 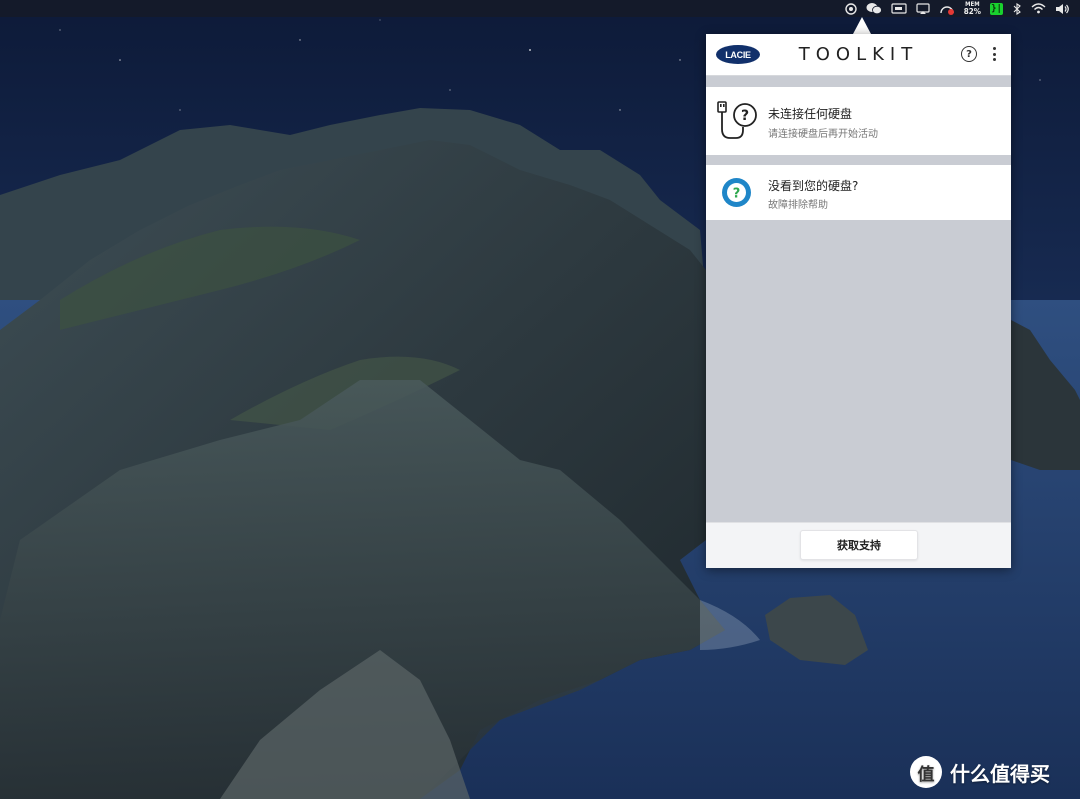 I want to click on more-options-button, so click(x=994, y=54).